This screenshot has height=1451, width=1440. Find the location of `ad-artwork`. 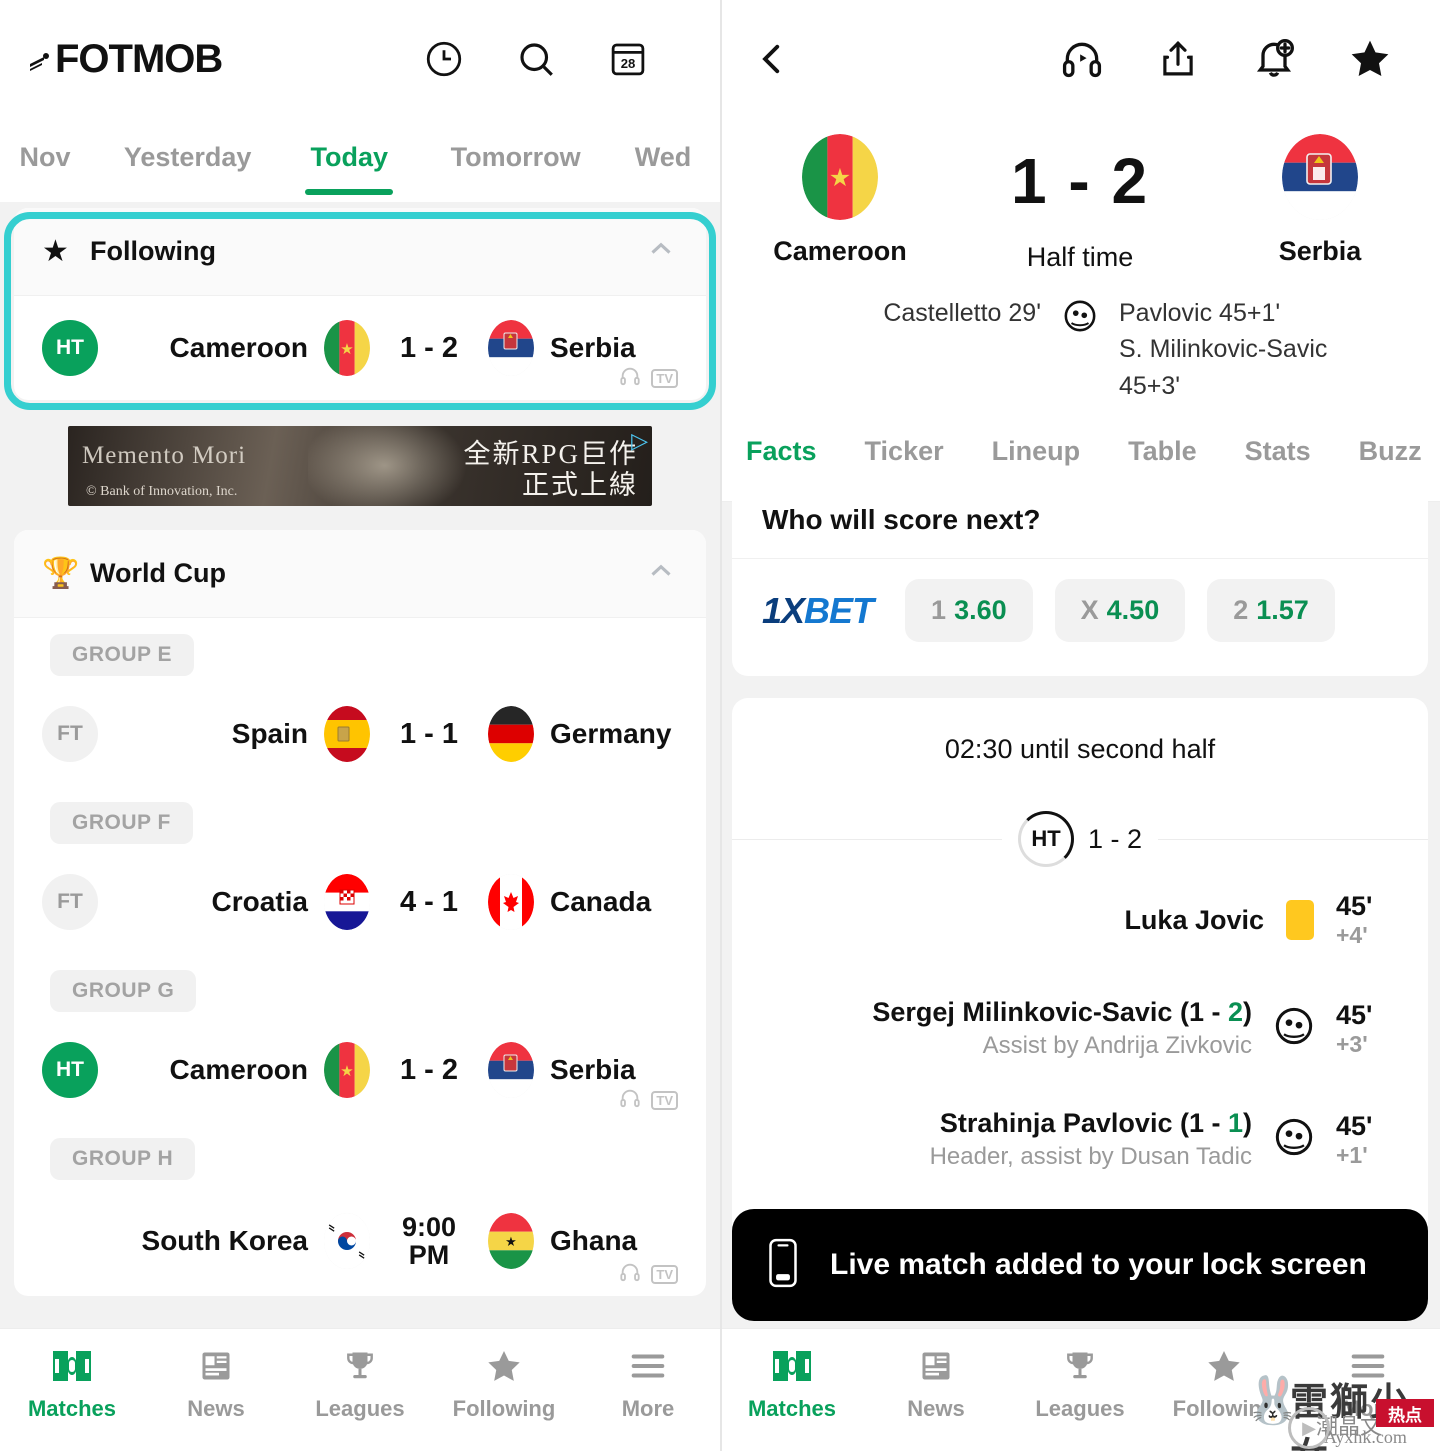

ad-artwork is located at coordinates (393, 466).